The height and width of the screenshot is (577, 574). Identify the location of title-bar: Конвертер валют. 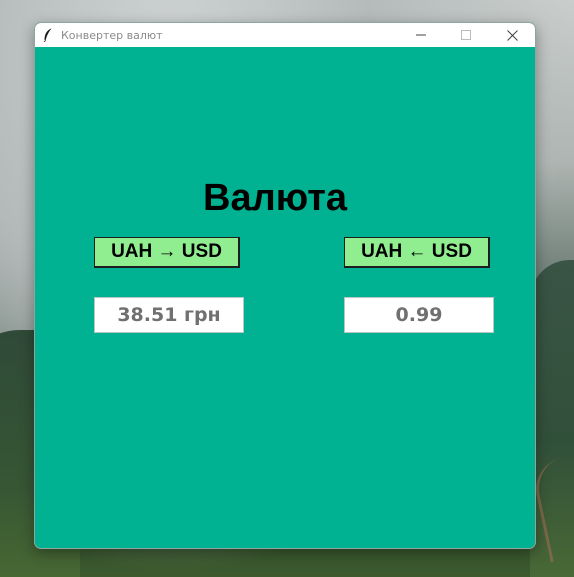
(285, 35).